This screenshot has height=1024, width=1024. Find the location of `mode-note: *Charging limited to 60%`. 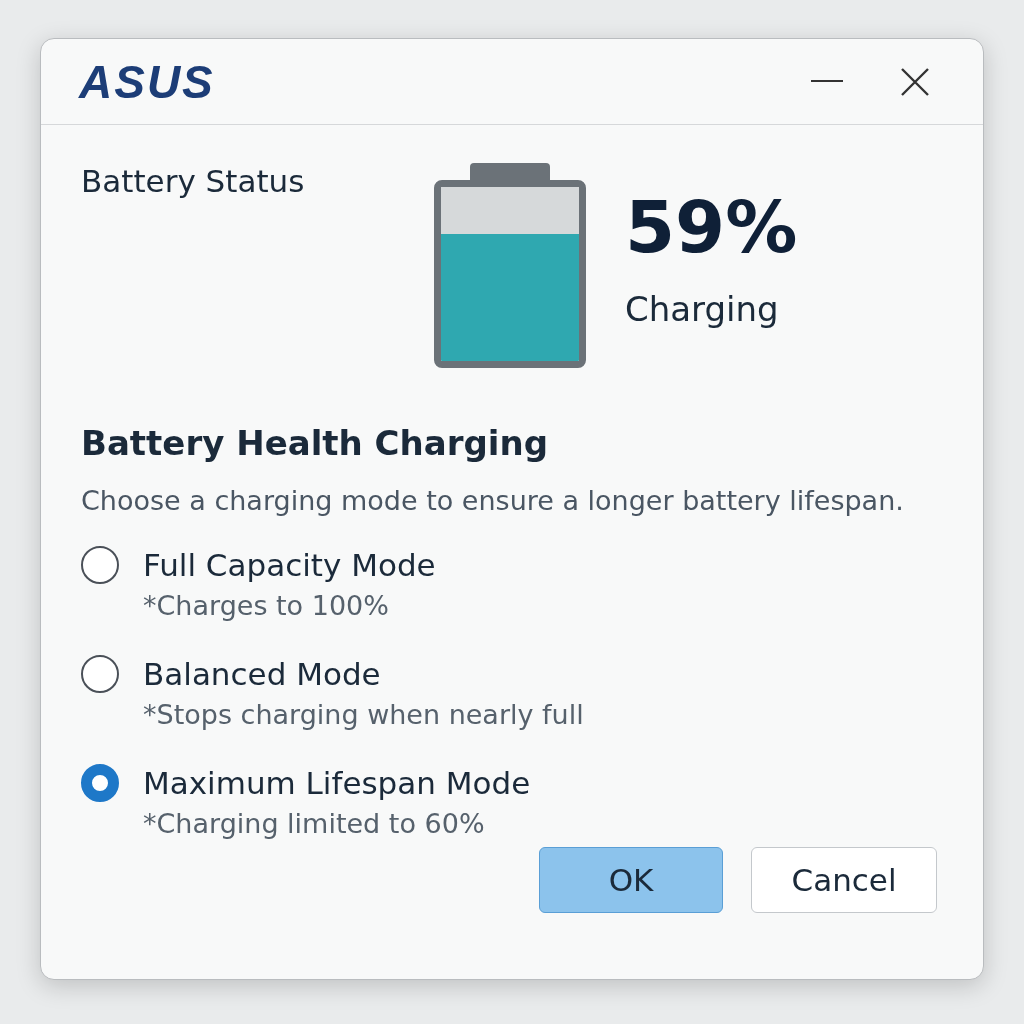

mode-note: *Charging limited to 60% is located at coordinates (314, 823).